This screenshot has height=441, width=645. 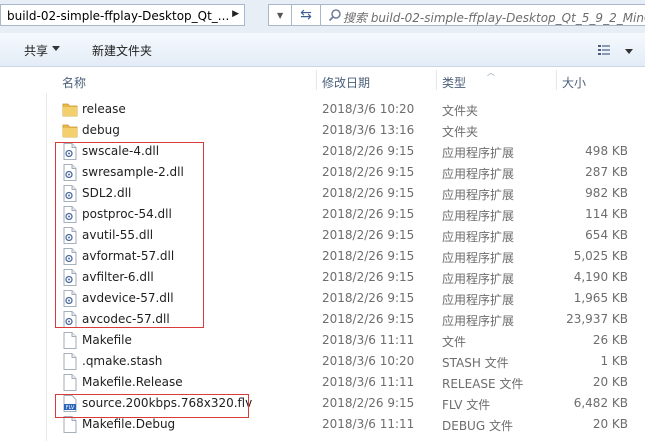 I want to click on command-bar: 共享 新建文件夹, so click(x=322, y=50).